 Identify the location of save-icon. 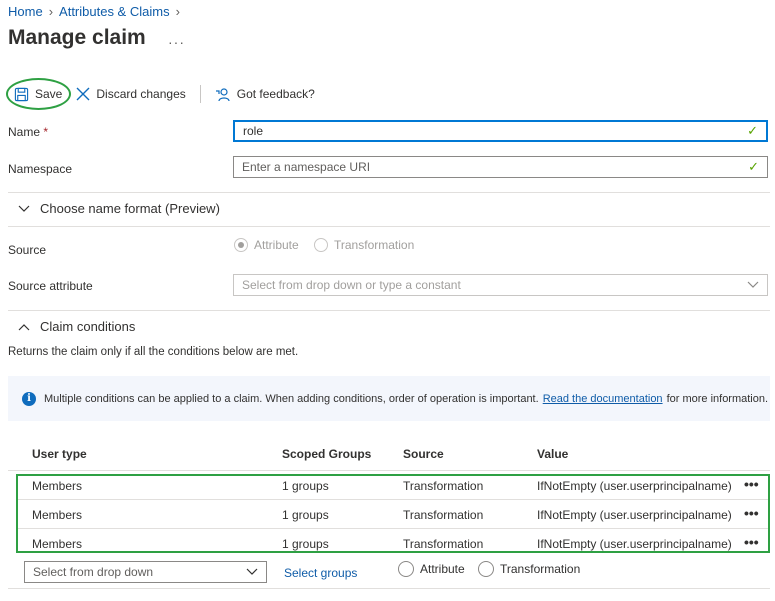
(21, 94).